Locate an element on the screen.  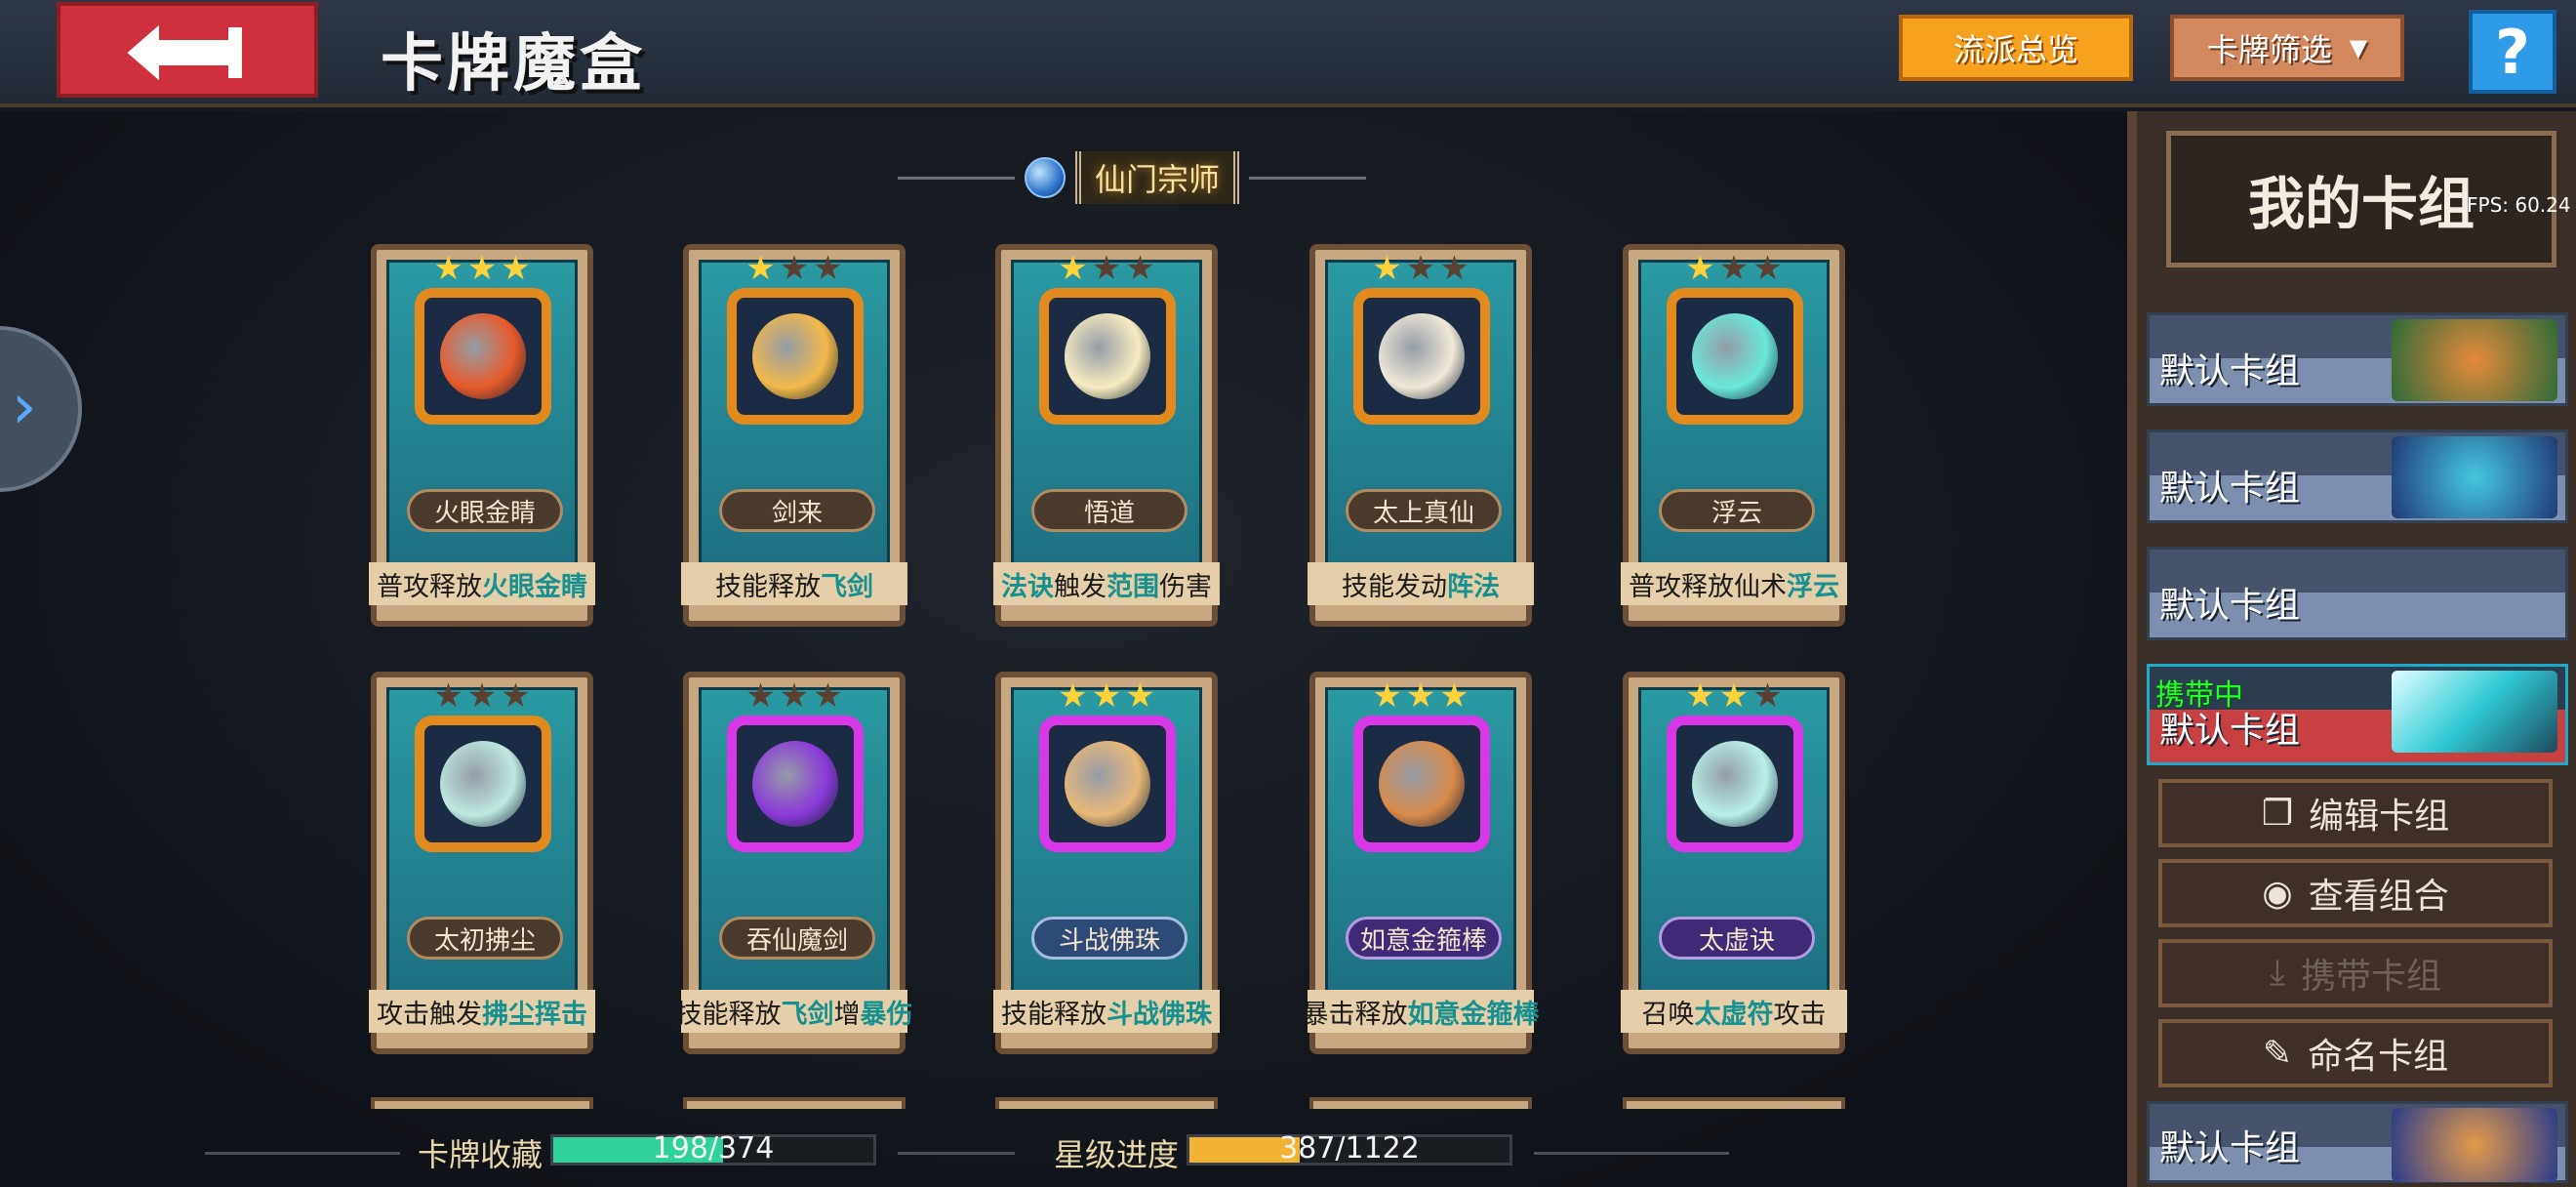
deck-slot-4-active: 携带中 默认卡组 is located at coordinates (2357, 714).